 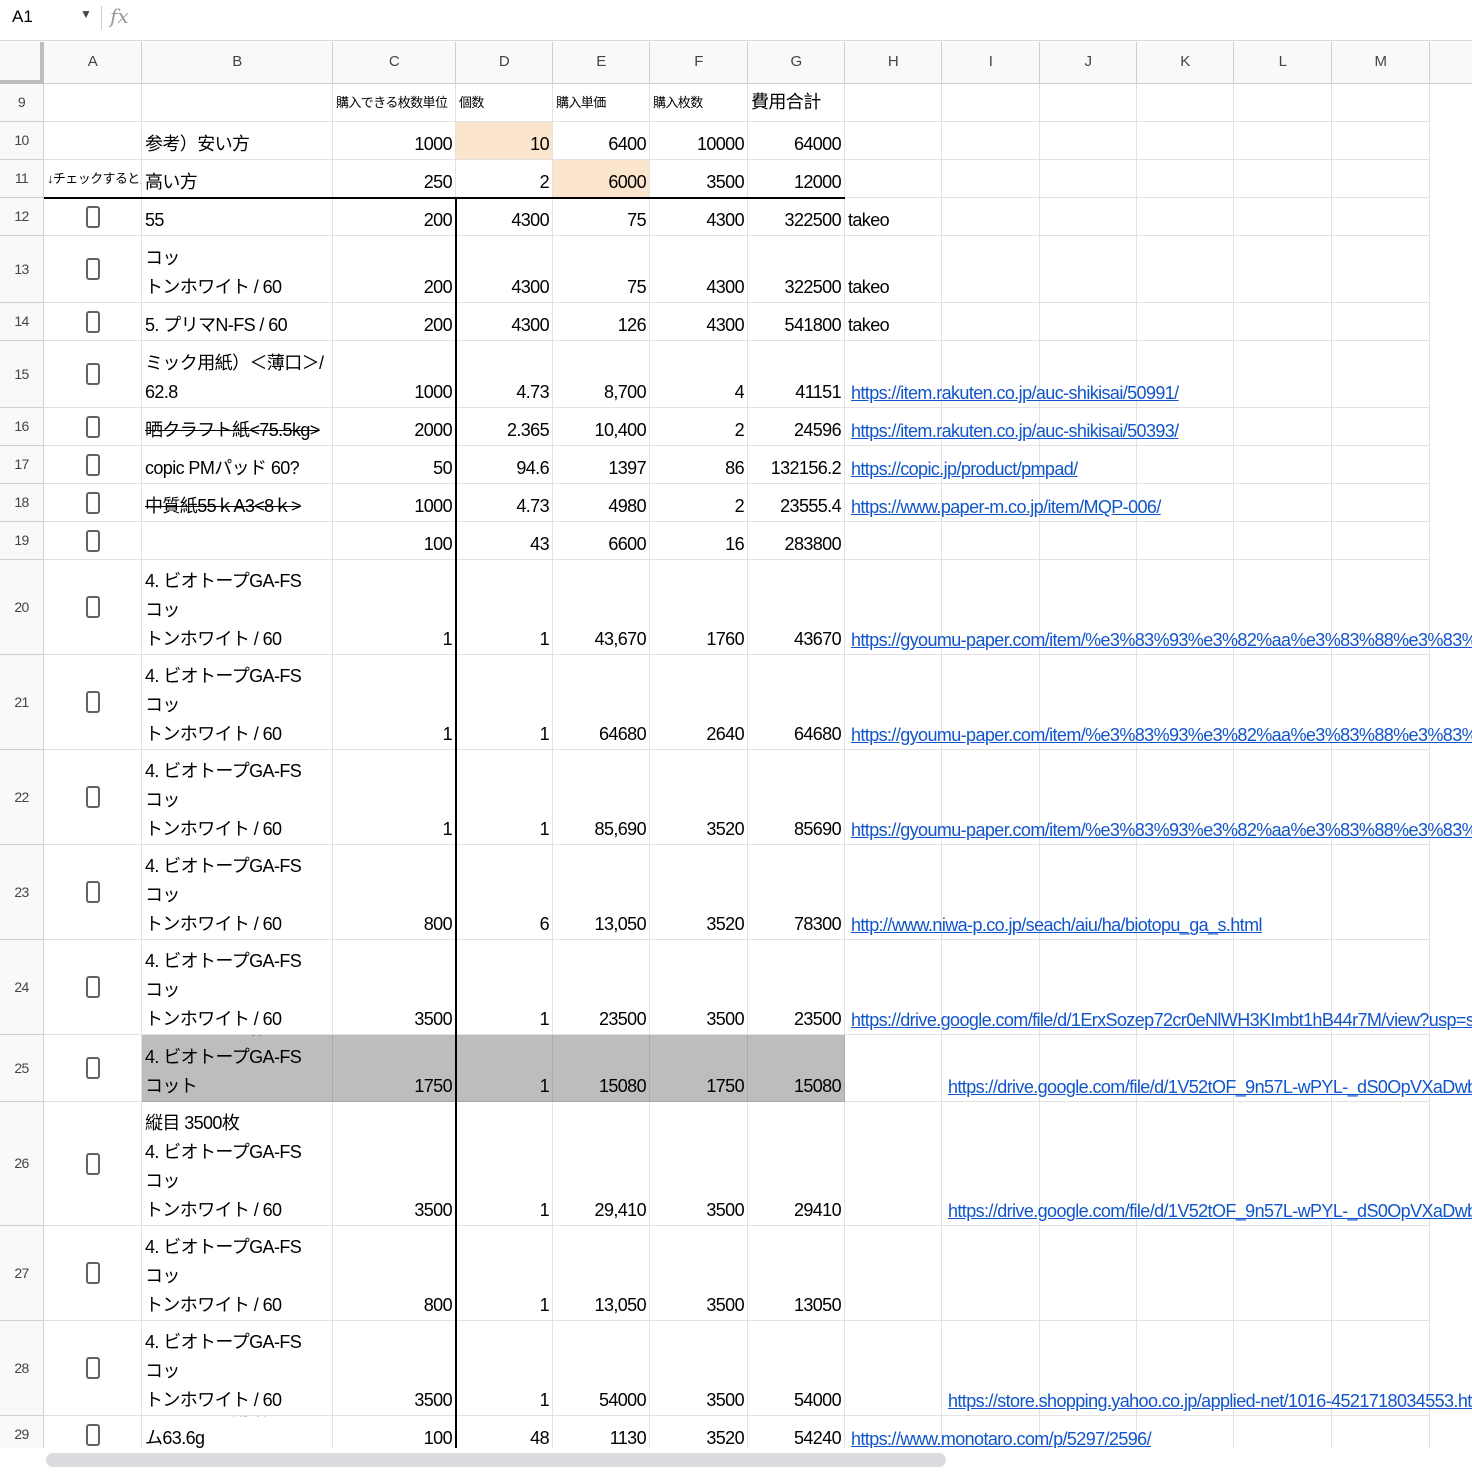 I want to click on row-header-12: 12, so click(x=22, y=217).